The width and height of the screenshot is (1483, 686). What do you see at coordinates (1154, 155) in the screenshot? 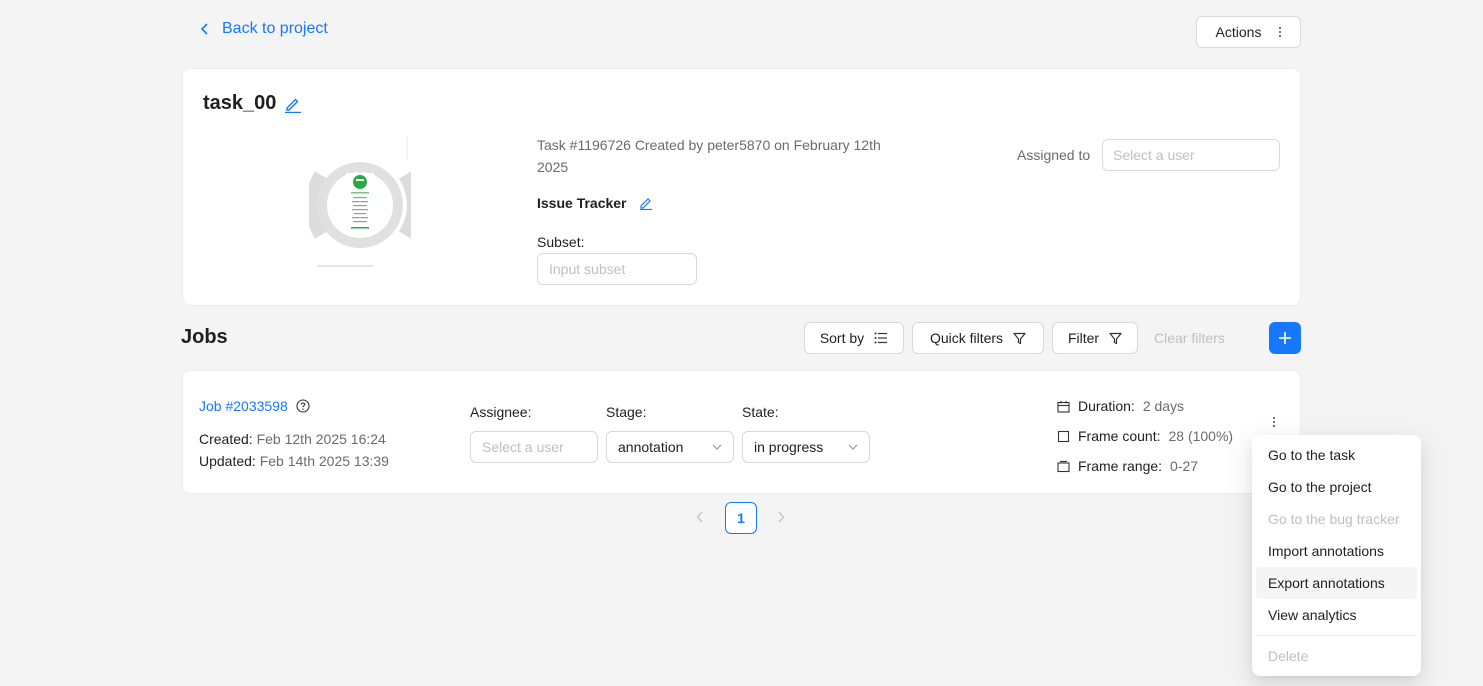
I see `task-assignee-placeholder: Select a user` at bounding box center [1154, 155].